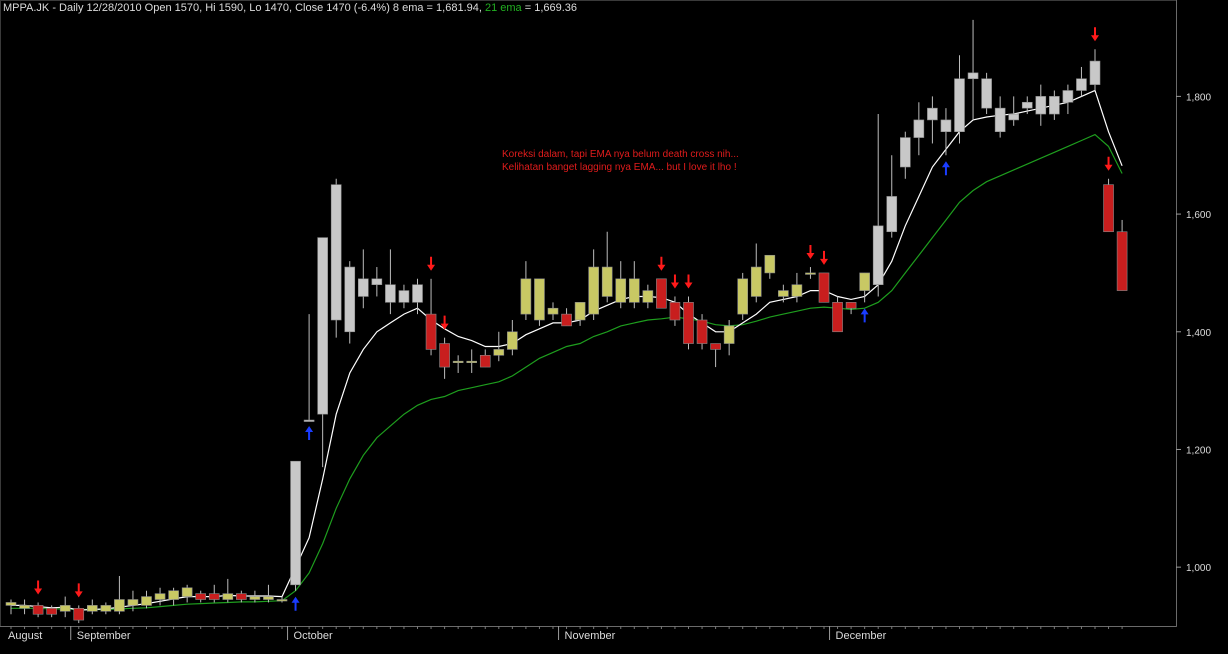  What do you see at coordinates (590, 636) in the screenshot?
I see `month-label: November` at bounding box center [590, 636].